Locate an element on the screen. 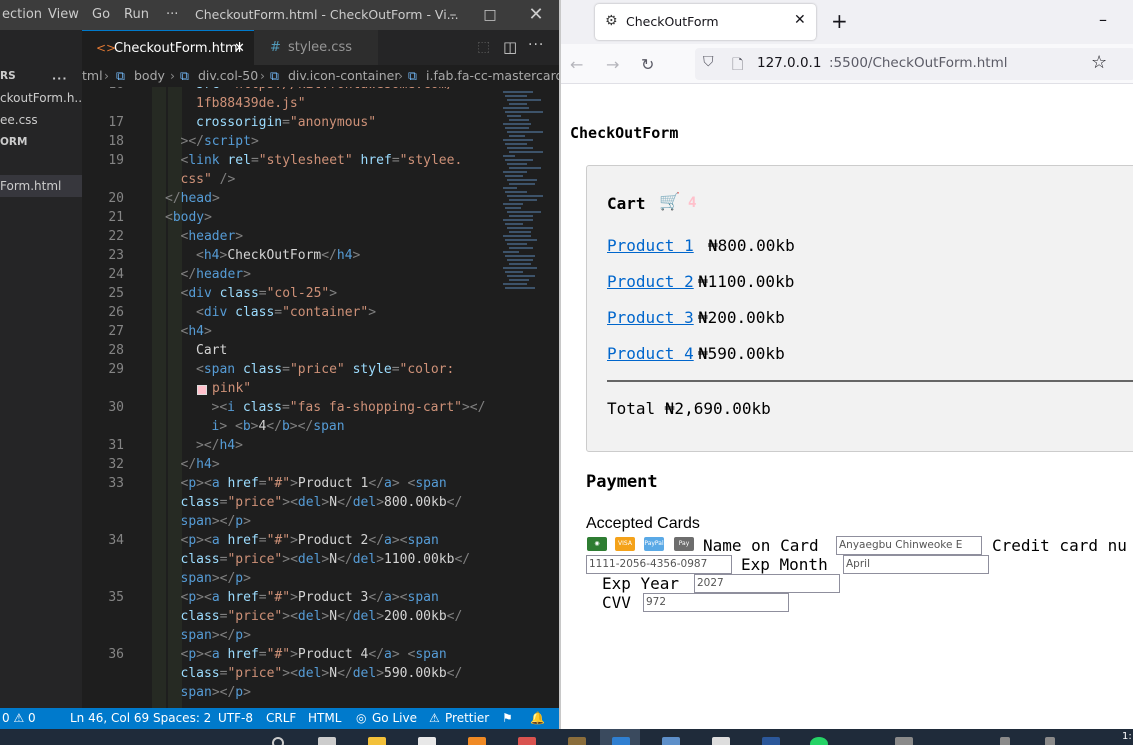 The image size is (1133, 745). indent-status: Spaces: 2 is located at coordinates (182, 718).